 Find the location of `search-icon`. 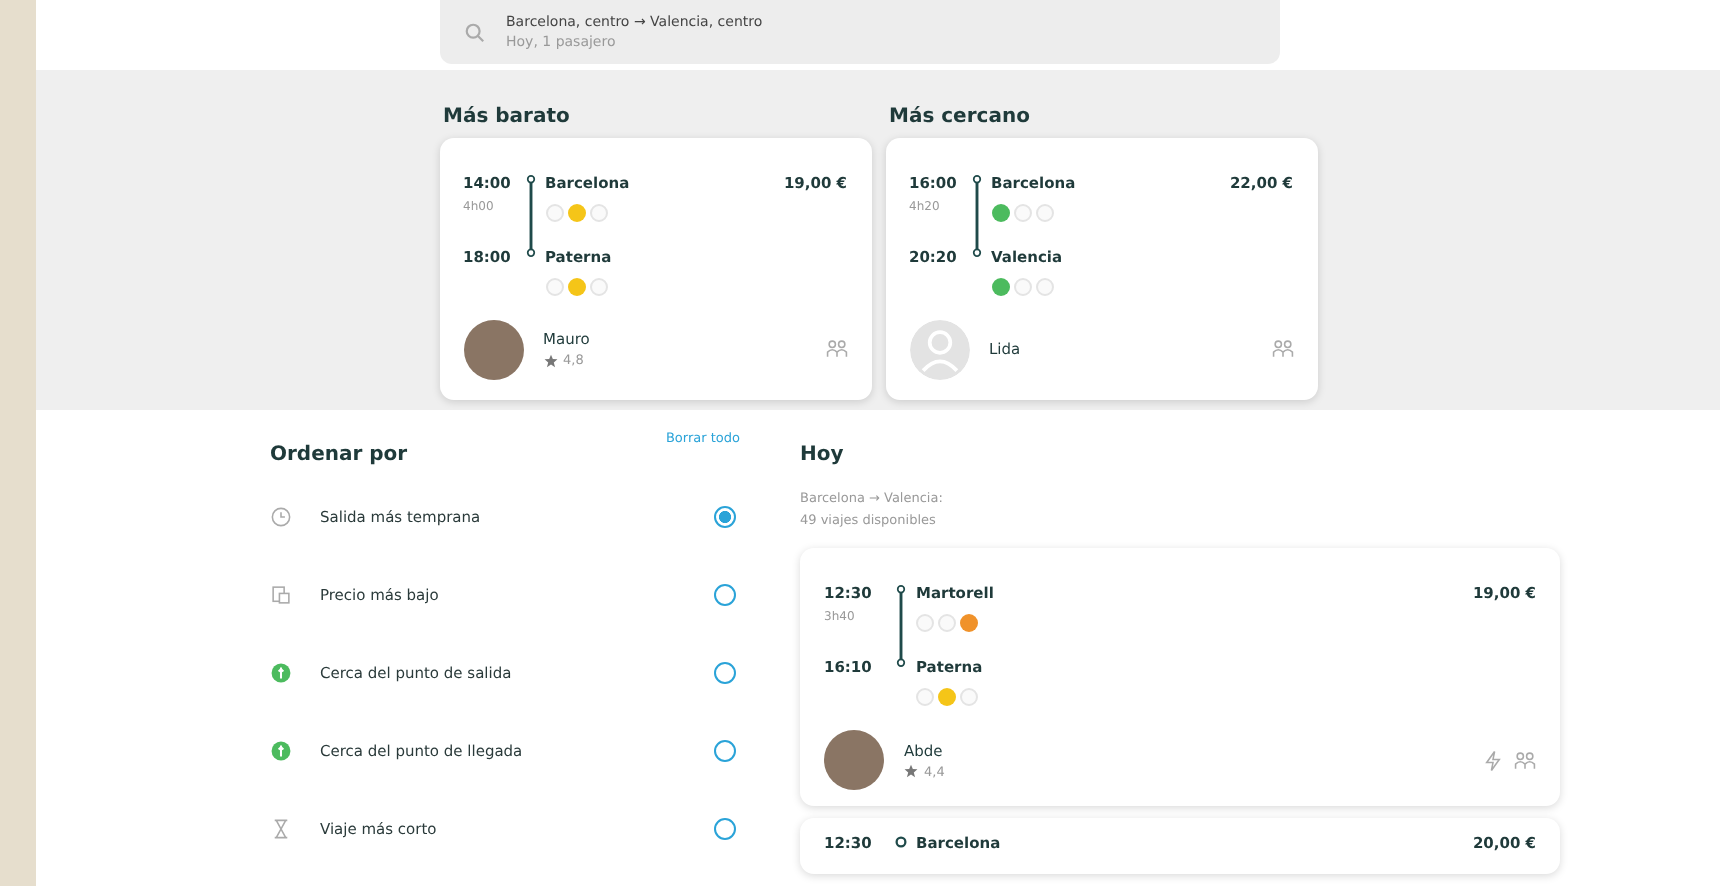

search-icon is located at coordinates (475, 32).